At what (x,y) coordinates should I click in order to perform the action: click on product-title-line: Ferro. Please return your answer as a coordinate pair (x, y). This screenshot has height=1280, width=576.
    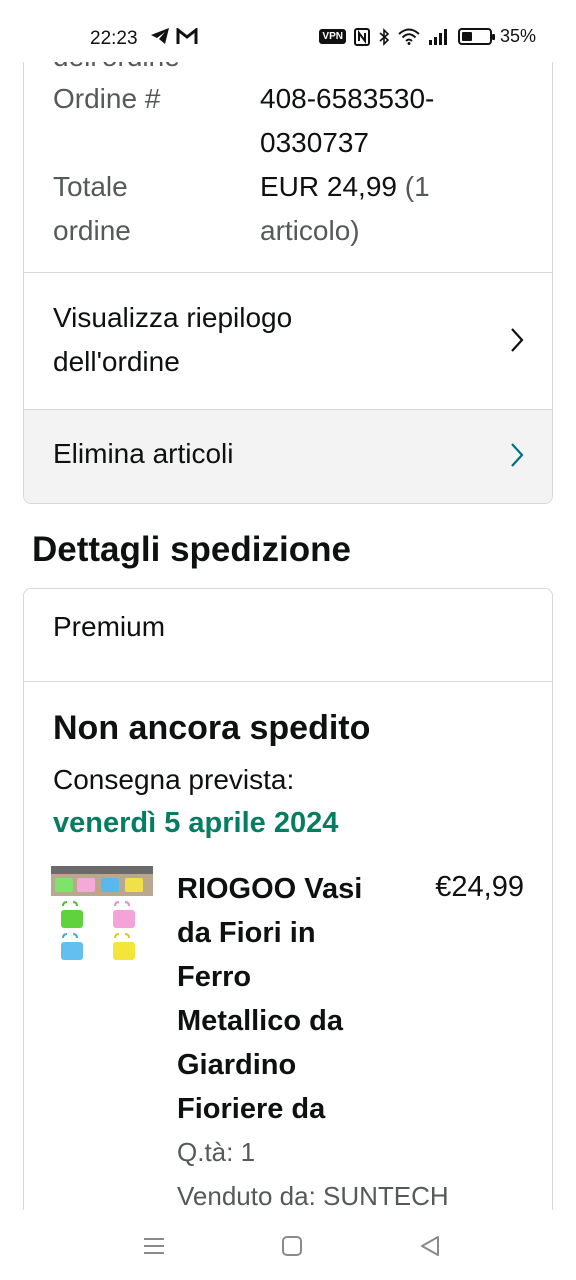
    Looking at the image, I should click on (214, 977).